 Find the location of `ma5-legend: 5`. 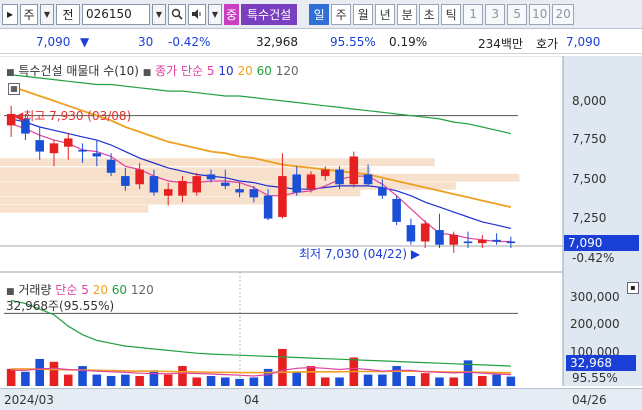

ma5-legend: 5 is located at coordinates (210, 71).